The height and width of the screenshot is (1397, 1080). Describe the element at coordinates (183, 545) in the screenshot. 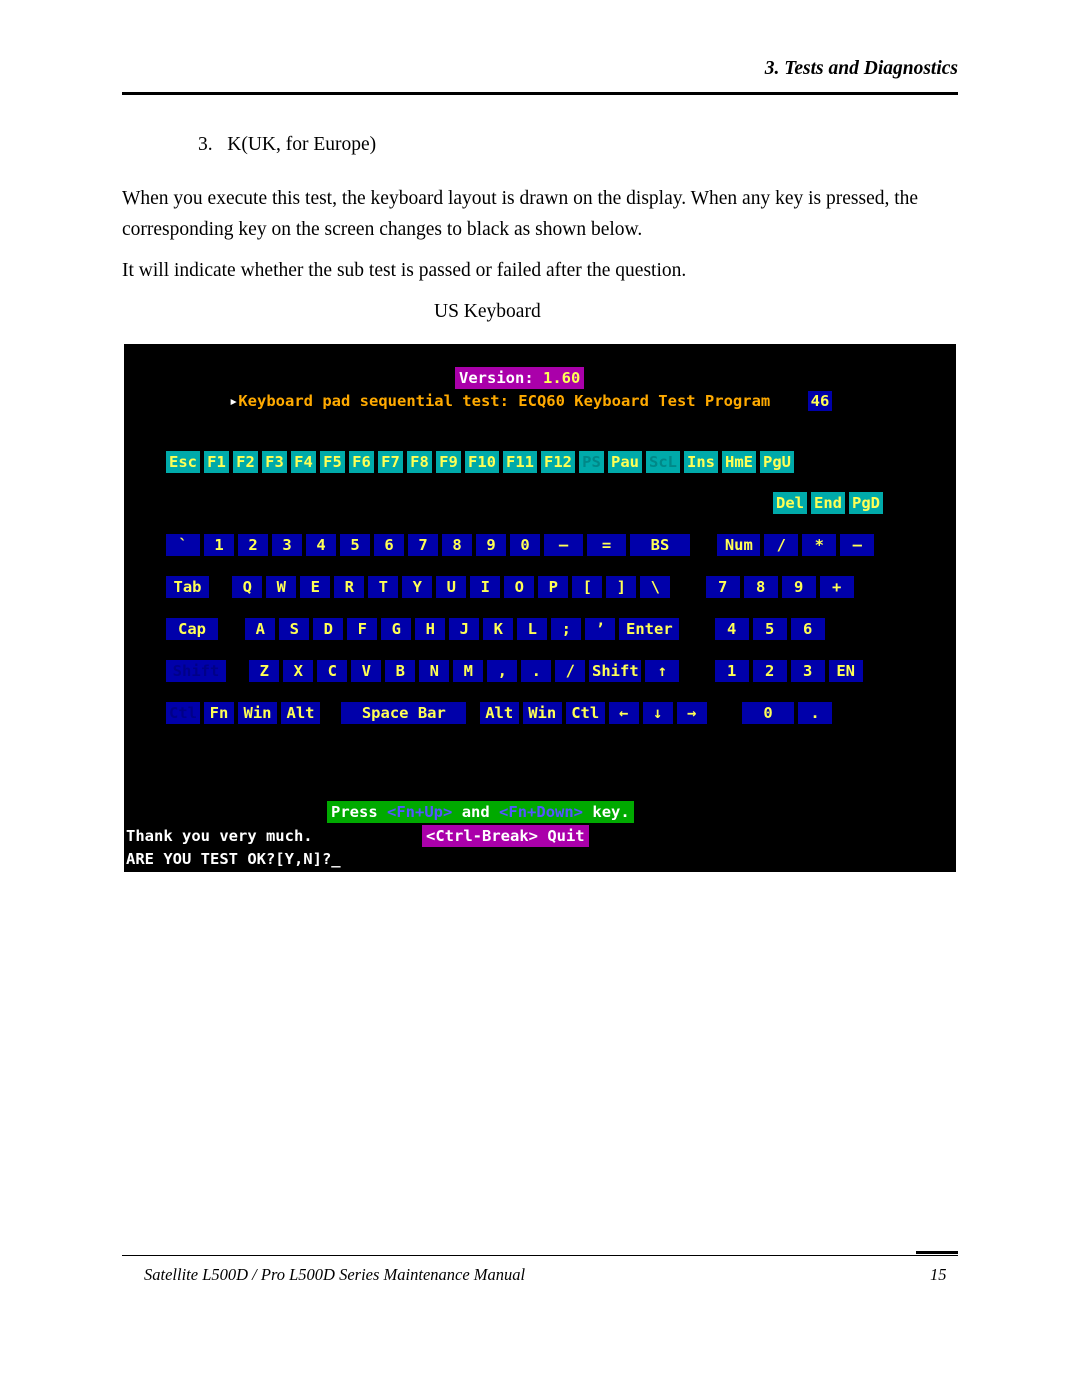

I see `key-backtick: `` at that location.